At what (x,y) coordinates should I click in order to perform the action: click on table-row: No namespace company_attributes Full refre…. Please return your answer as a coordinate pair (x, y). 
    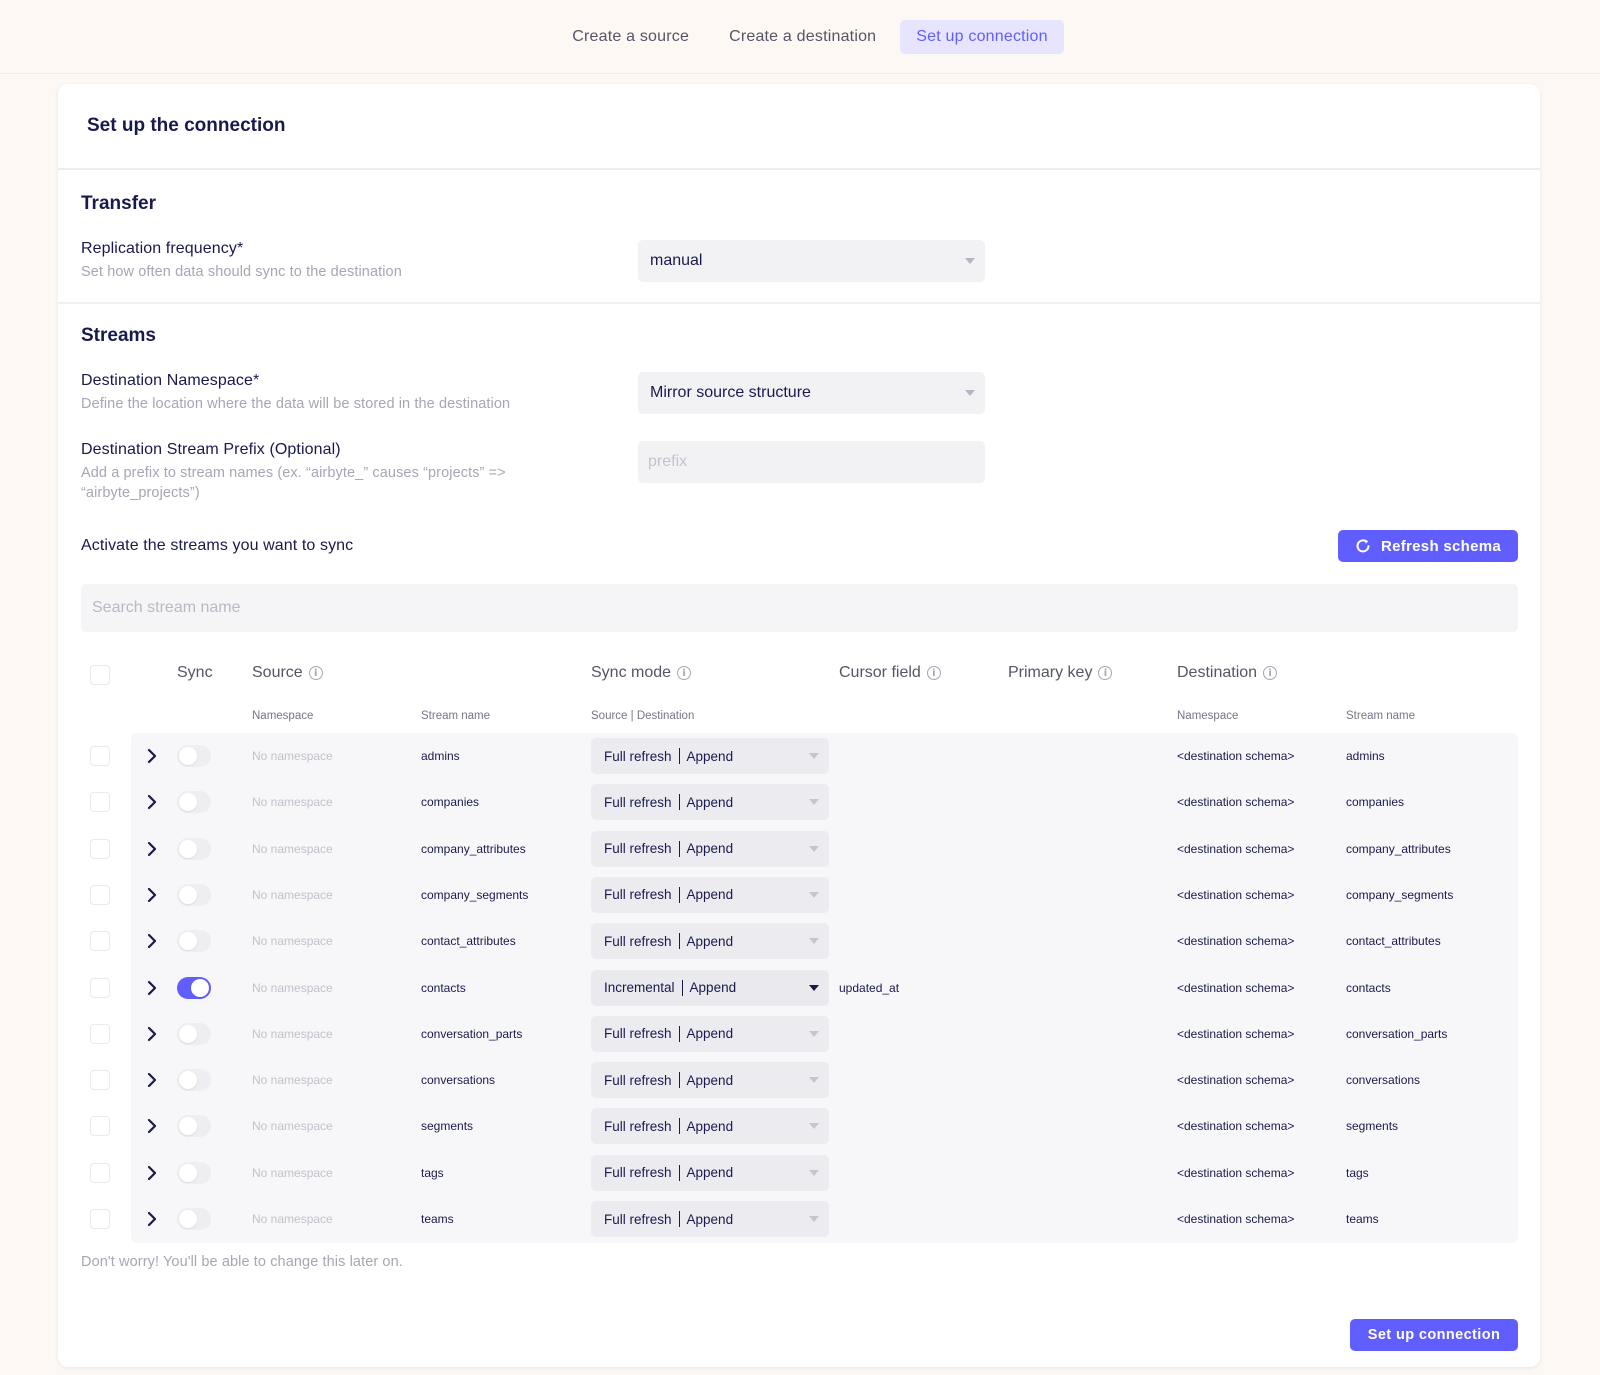
    Looking at the image, I should click on (799, 849).